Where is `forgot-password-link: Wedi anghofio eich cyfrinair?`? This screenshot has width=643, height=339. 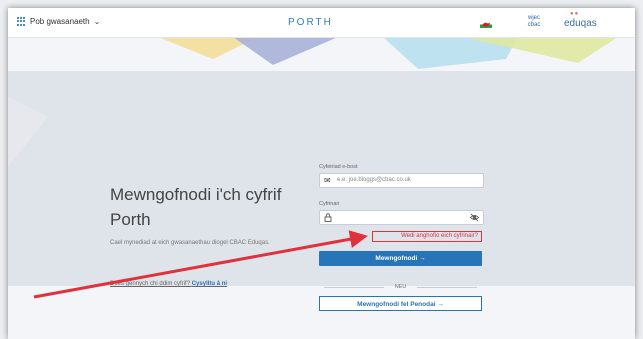
forgot-password-link: Wedi anghofio eich cyfrinair? is located at coordinates (427, 236).